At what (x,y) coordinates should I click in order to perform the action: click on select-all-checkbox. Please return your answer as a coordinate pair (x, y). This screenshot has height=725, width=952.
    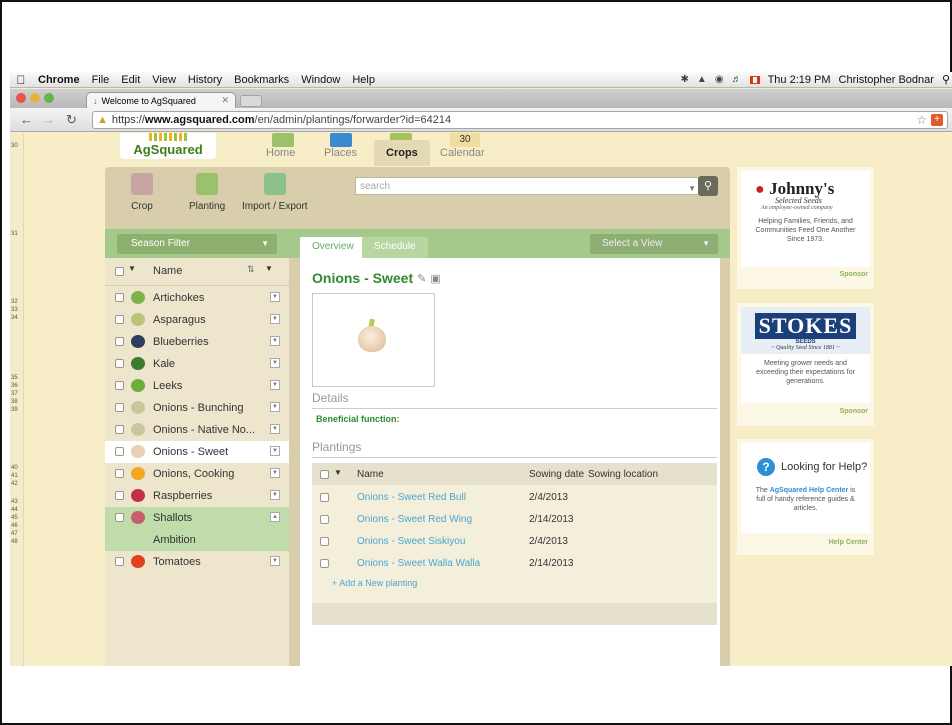
    Looking at the image, I should click on (119, 271).